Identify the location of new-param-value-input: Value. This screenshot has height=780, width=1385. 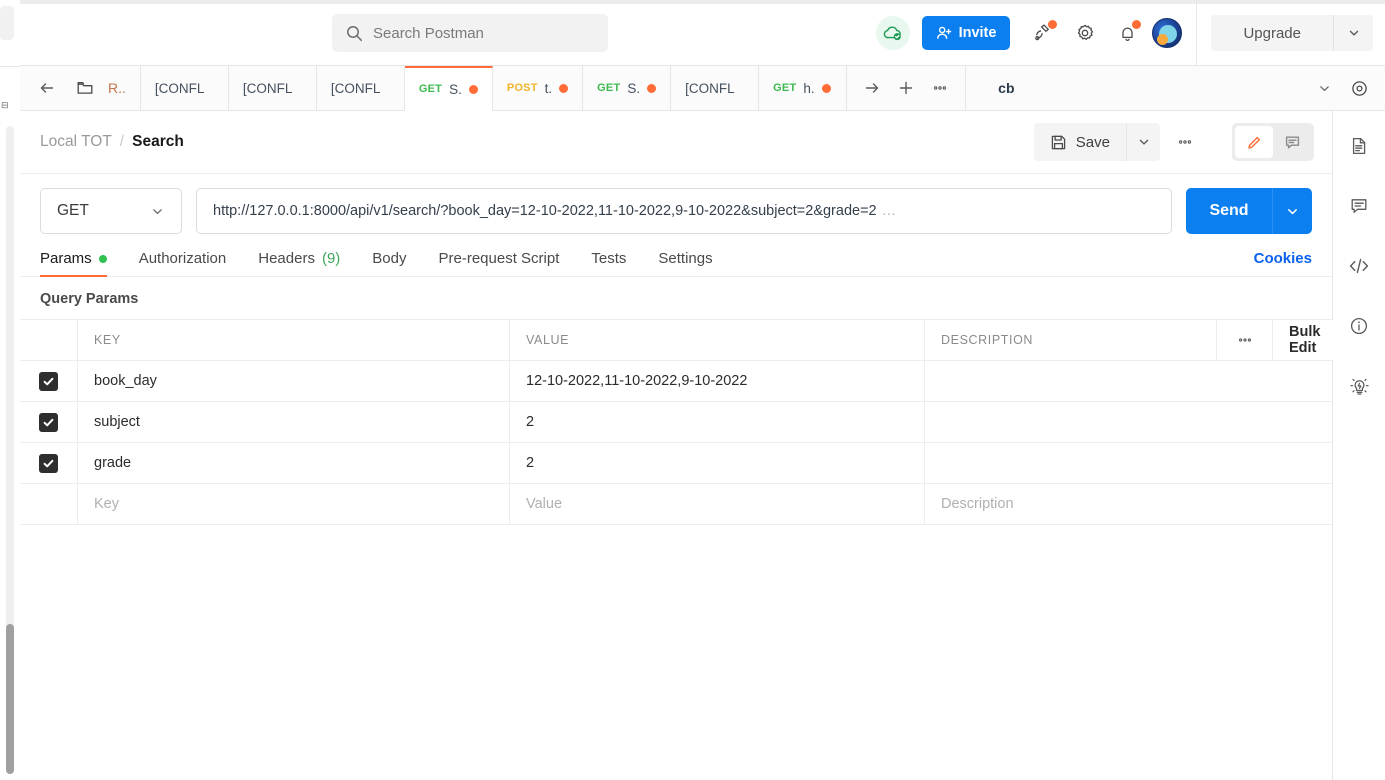
(717, 504).